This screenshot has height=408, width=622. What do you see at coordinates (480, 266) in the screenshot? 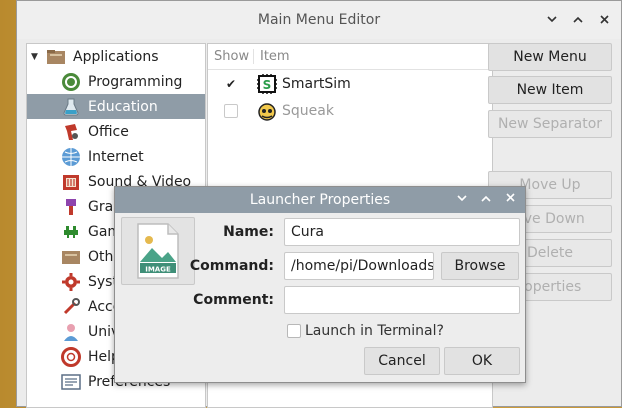
I see `browse-button: Browse` at bounding box center [480, 266].